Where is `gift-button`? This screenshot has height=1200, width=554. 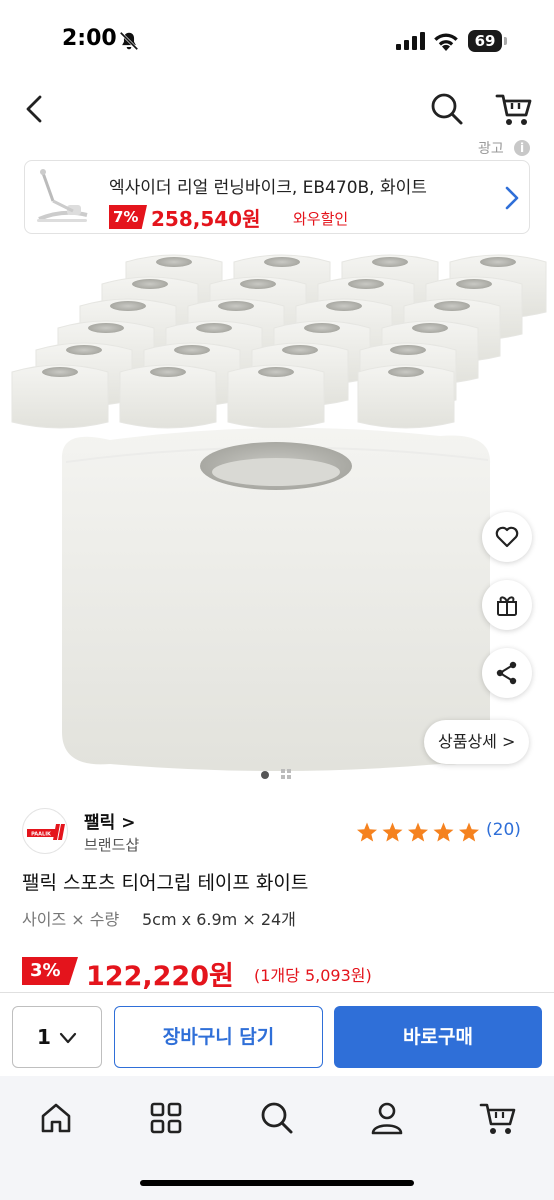 gift-button is located at coordinates (507, 605).